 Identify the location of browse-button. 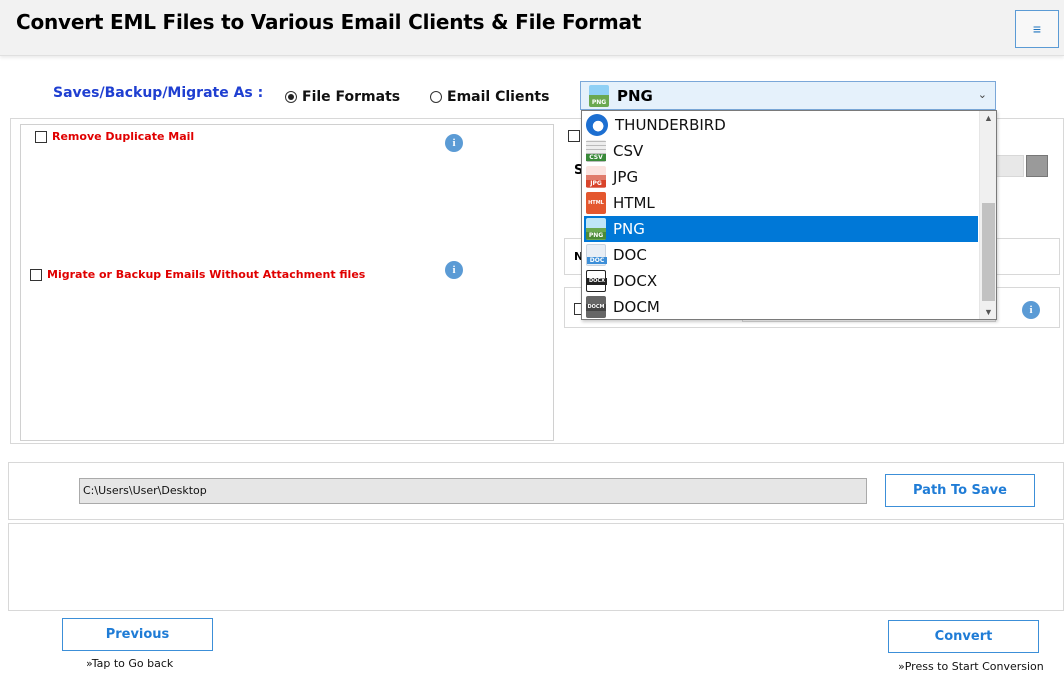
(1037, 166).